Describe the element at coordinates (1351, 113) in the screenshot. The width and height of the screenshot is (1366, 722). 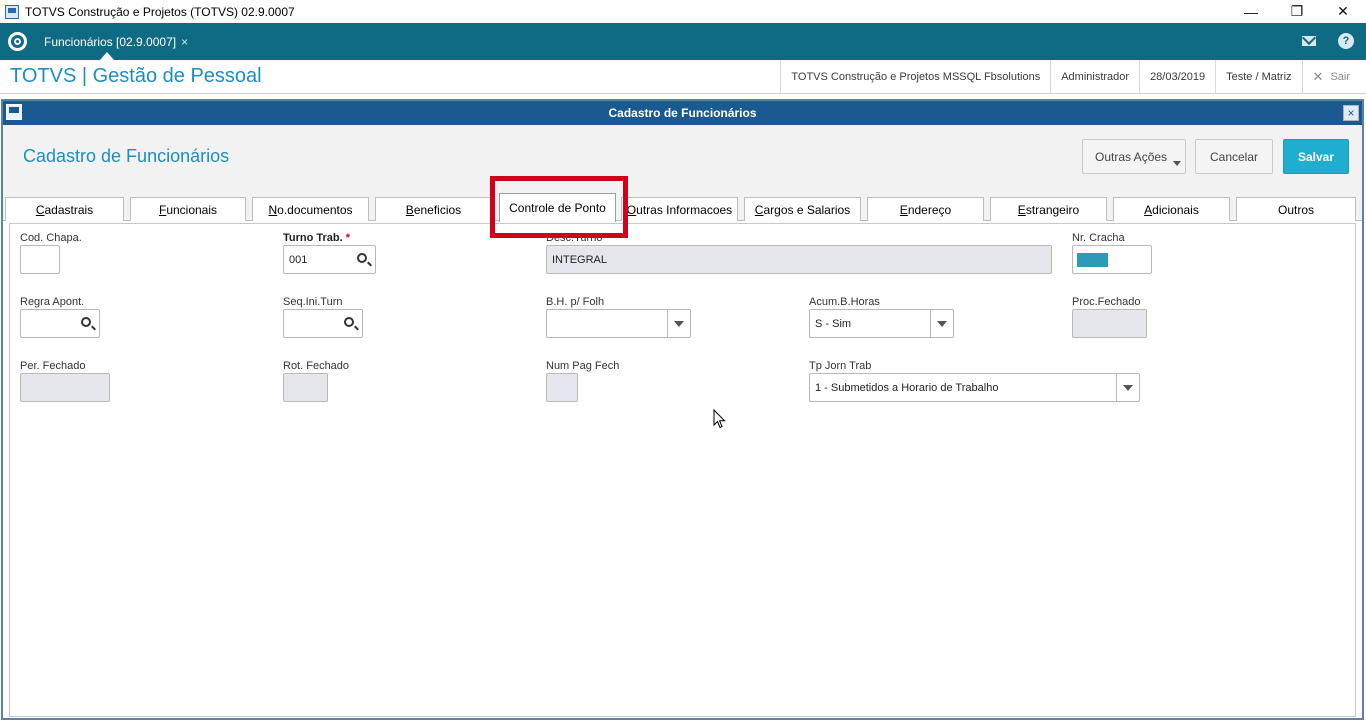
I see `dialog-close-button: ×` at that location.